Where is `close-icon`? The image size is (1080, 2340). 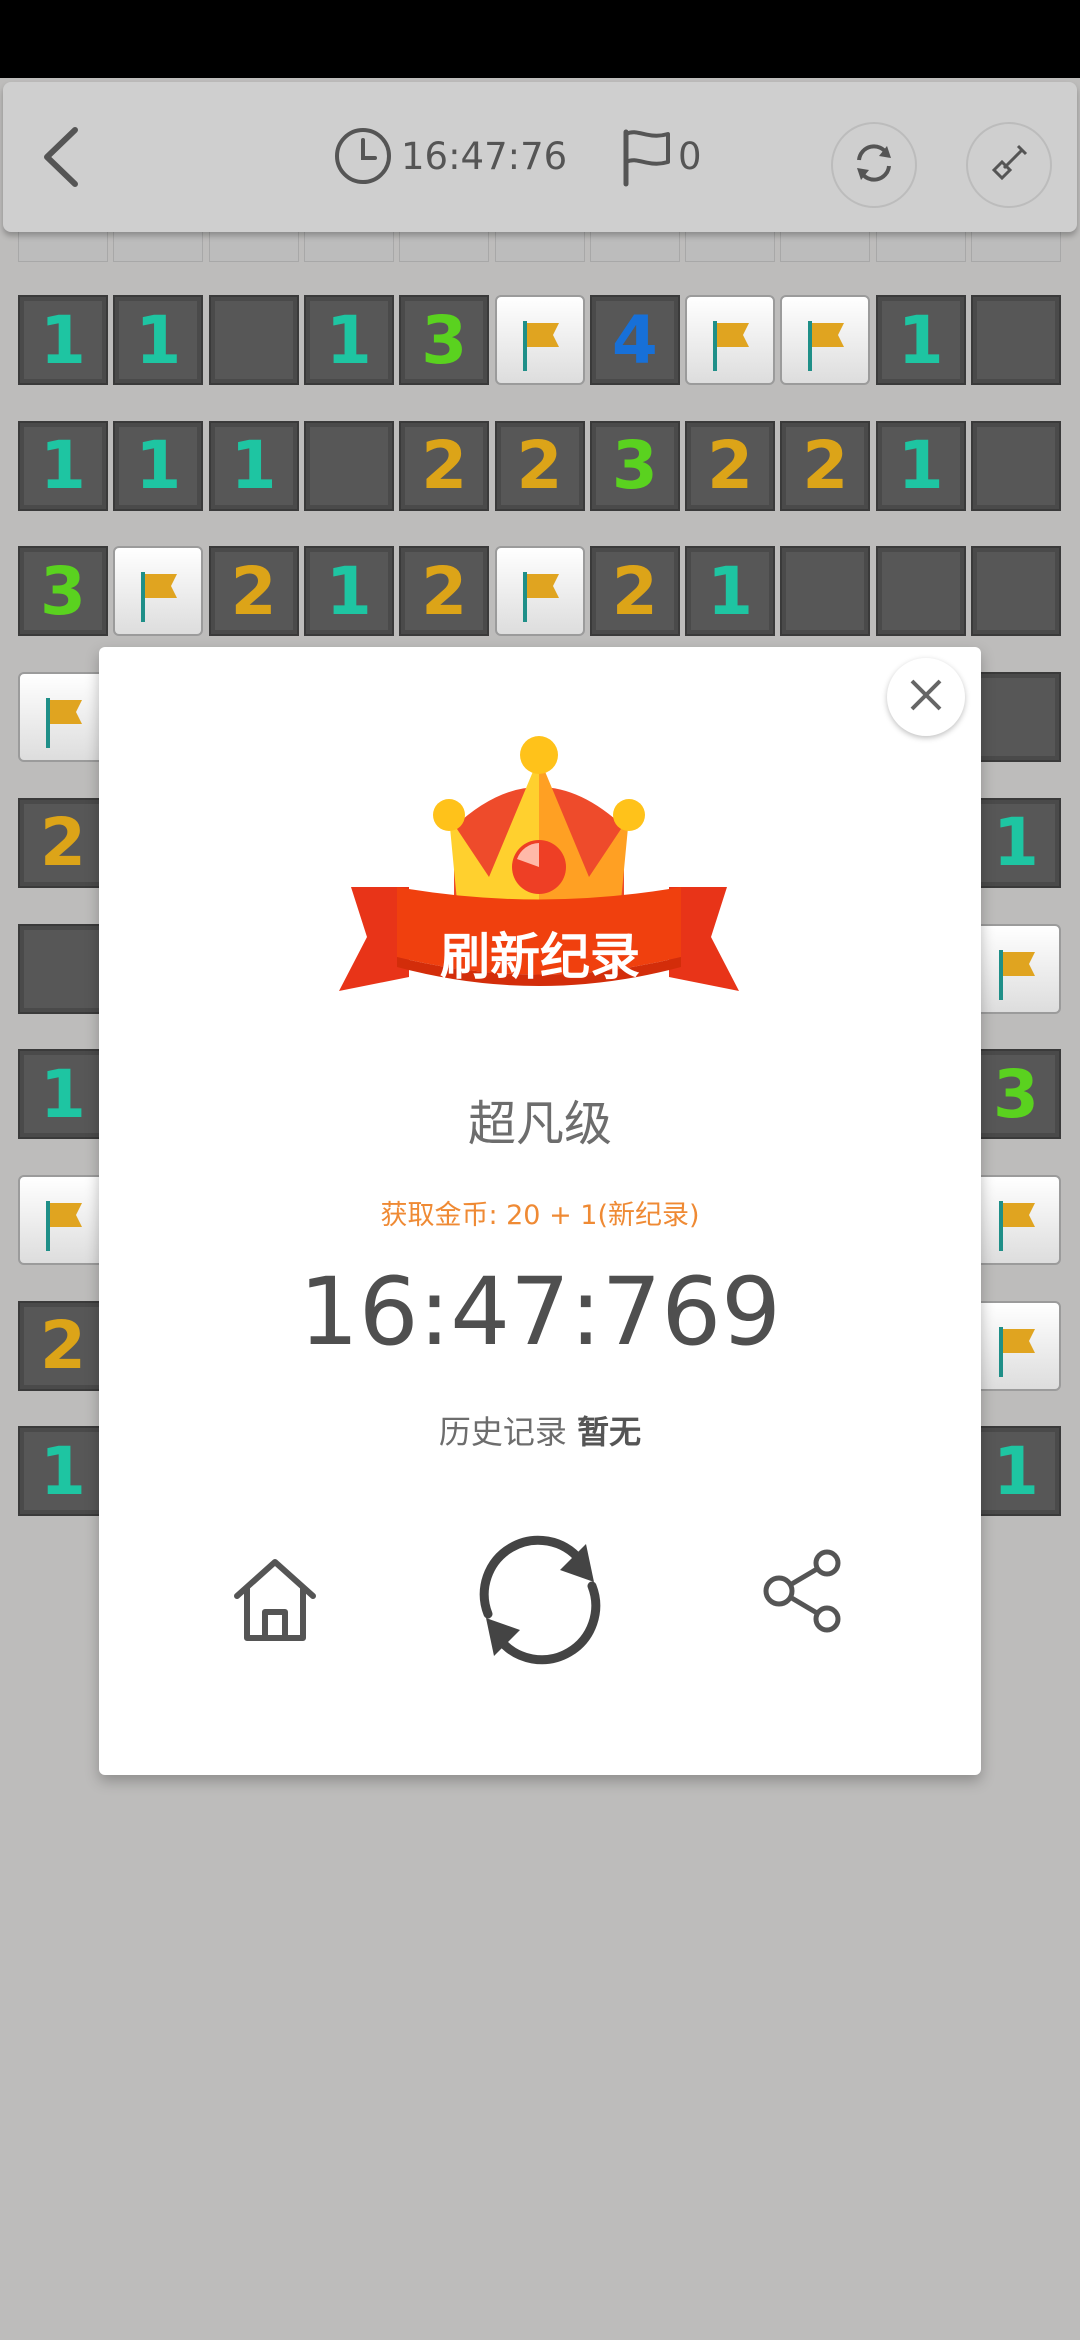
close-icon is located at coordinates (926, 697).